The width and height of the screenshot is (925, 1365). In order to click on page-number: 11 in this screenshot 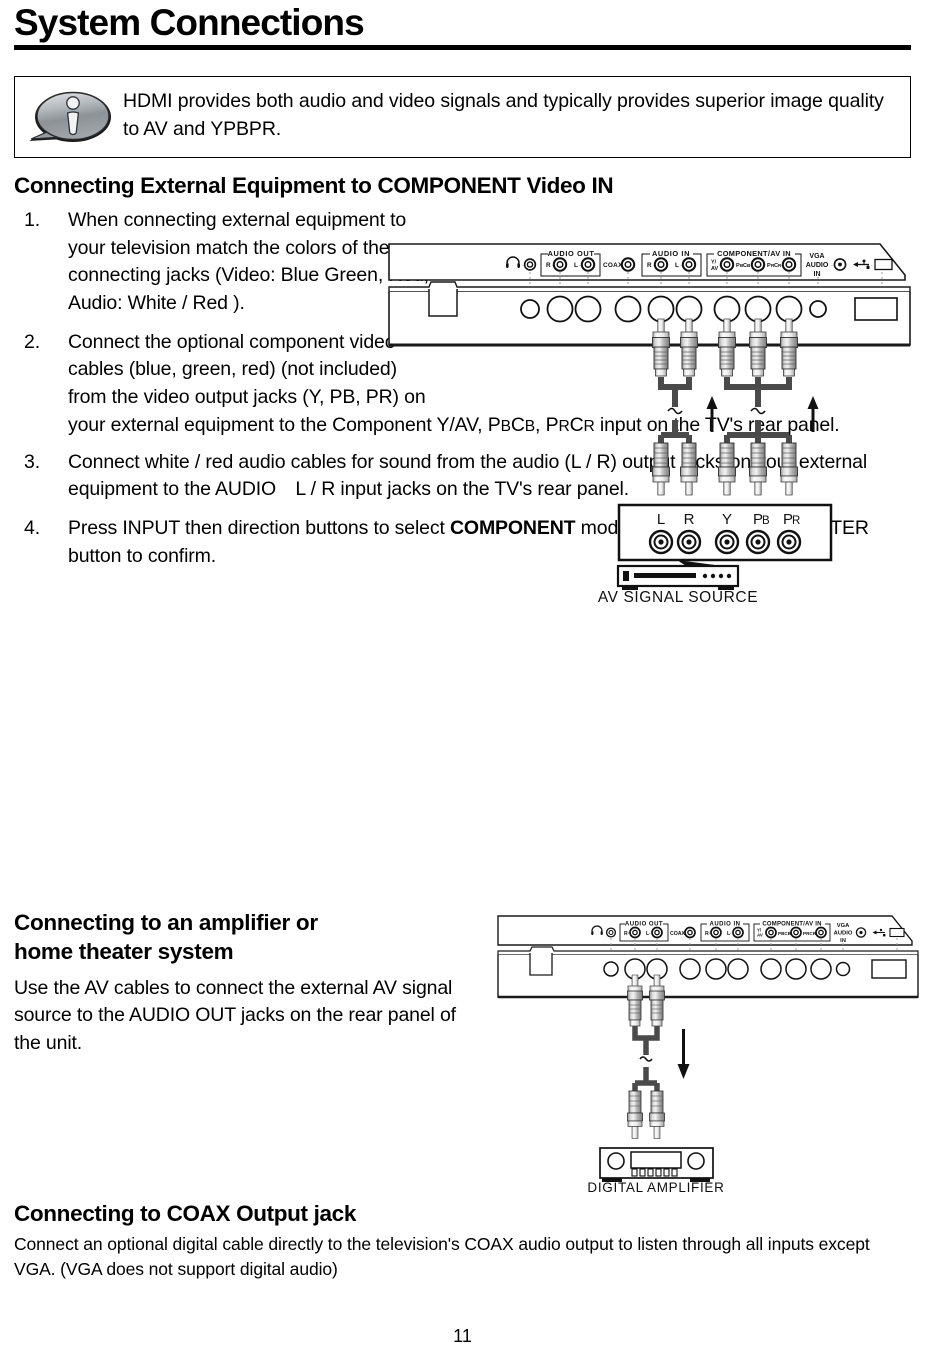, I will do `click(462, 1336)`.